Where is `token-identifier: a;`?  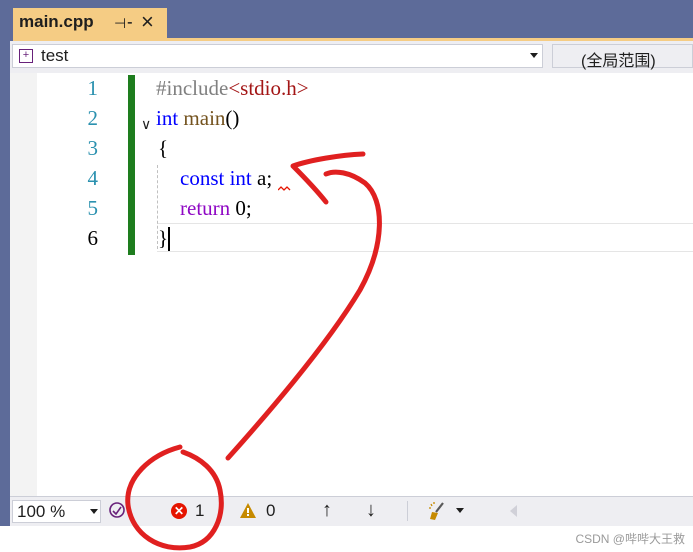 token-identifier: a; is located at coordinates (265, 178).